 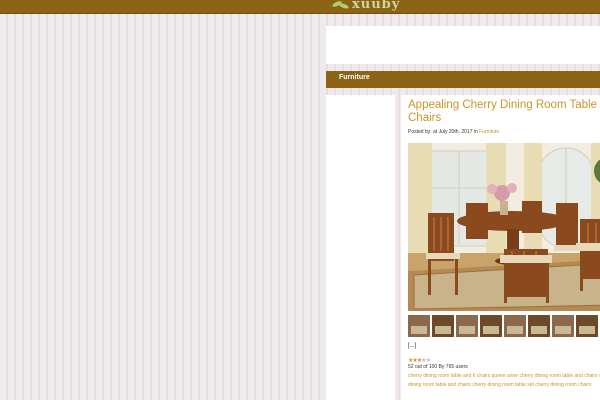 What do you see at coordinates (489, 132) in the screenshot?
I see `post-category-link: Furniture` at bounding box center [489, 132].